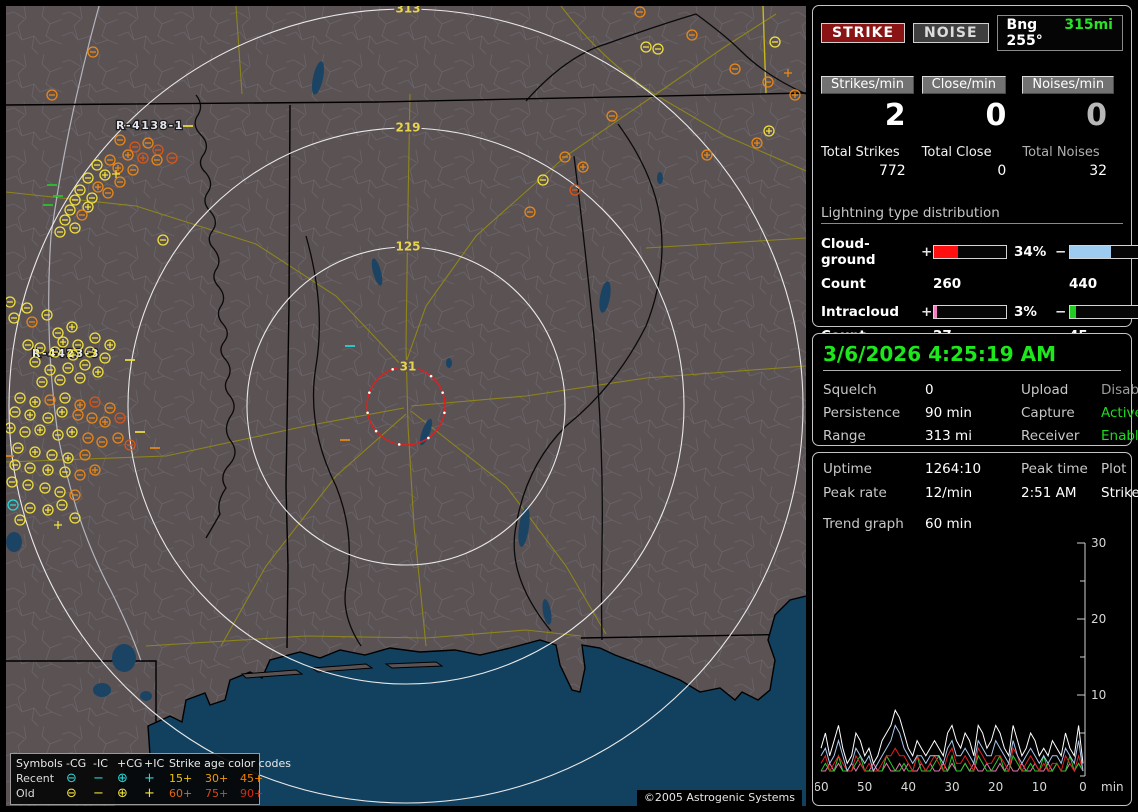 The height and width of the screenshot is (812, 1138). I want to click on svg-text: 313, so click(407, 11).